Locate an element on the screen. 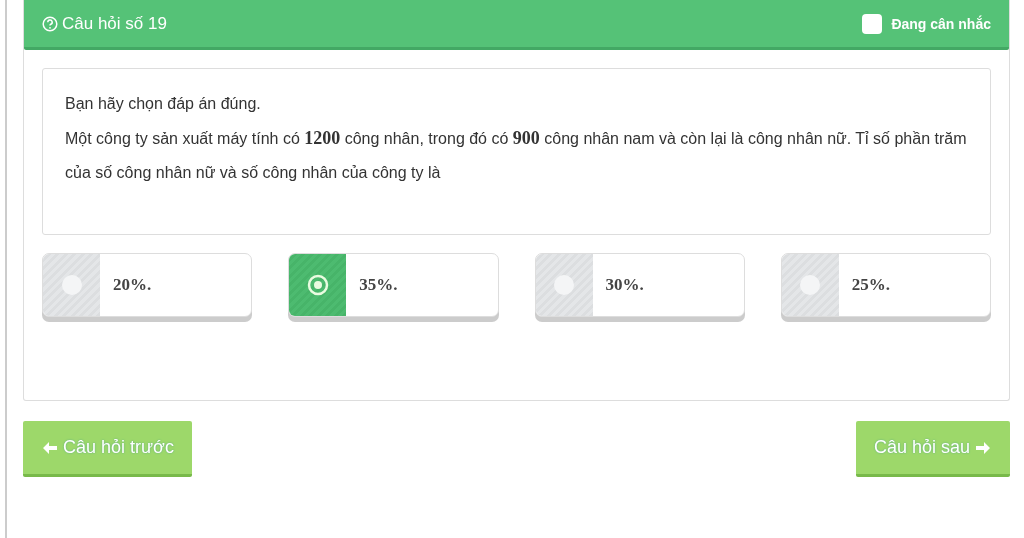  help-icon is located at coordinates (50, 23).